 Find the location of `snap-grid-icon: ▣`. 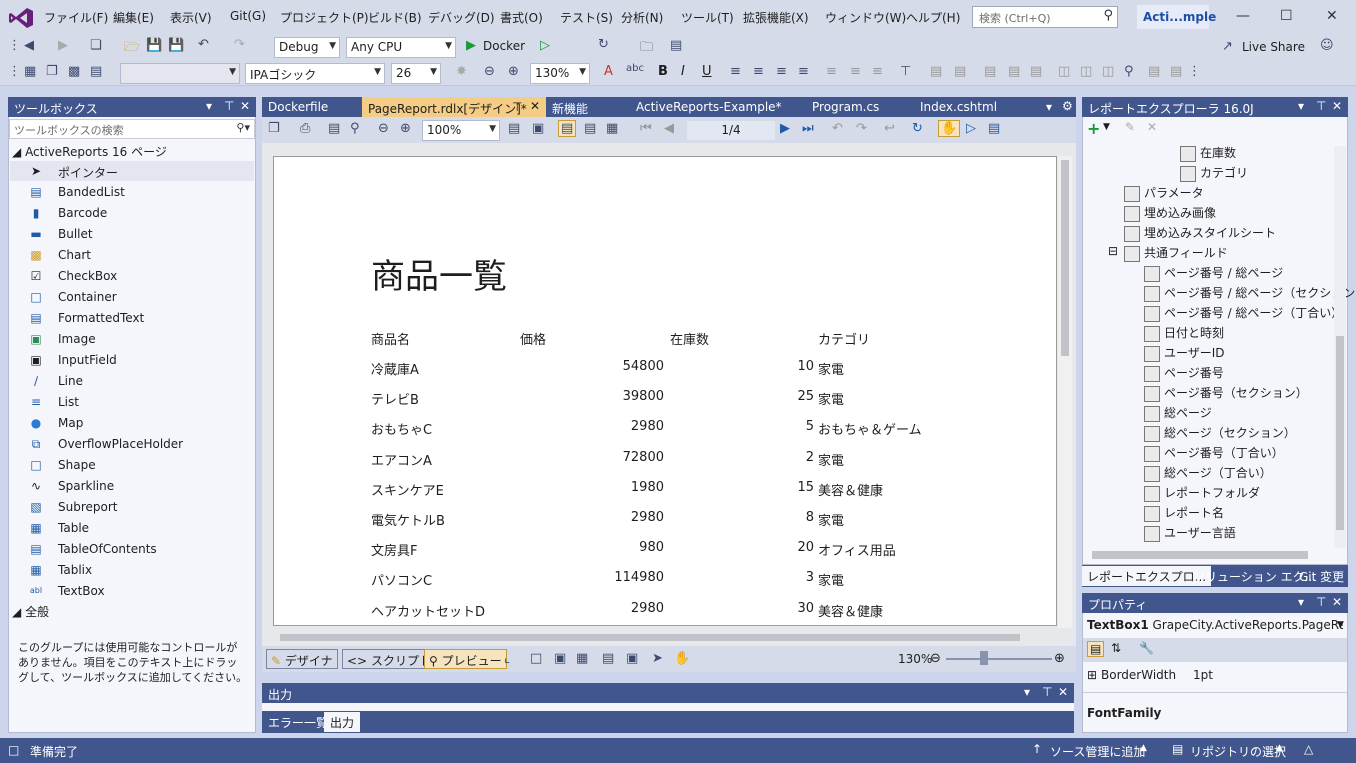

snap-grid-icon: ▣ is located at coordinates (632, 658).